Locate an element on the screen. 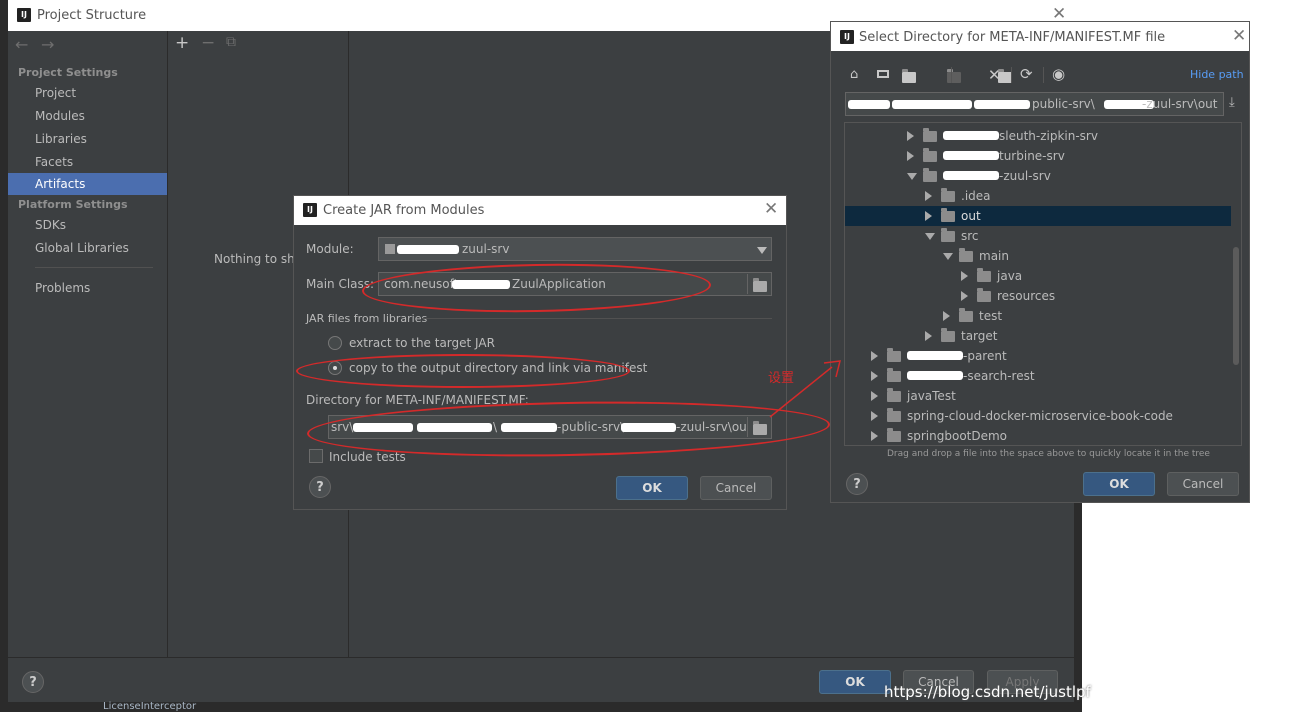  annotation-arrow-head is located at coordinates (832, 369).